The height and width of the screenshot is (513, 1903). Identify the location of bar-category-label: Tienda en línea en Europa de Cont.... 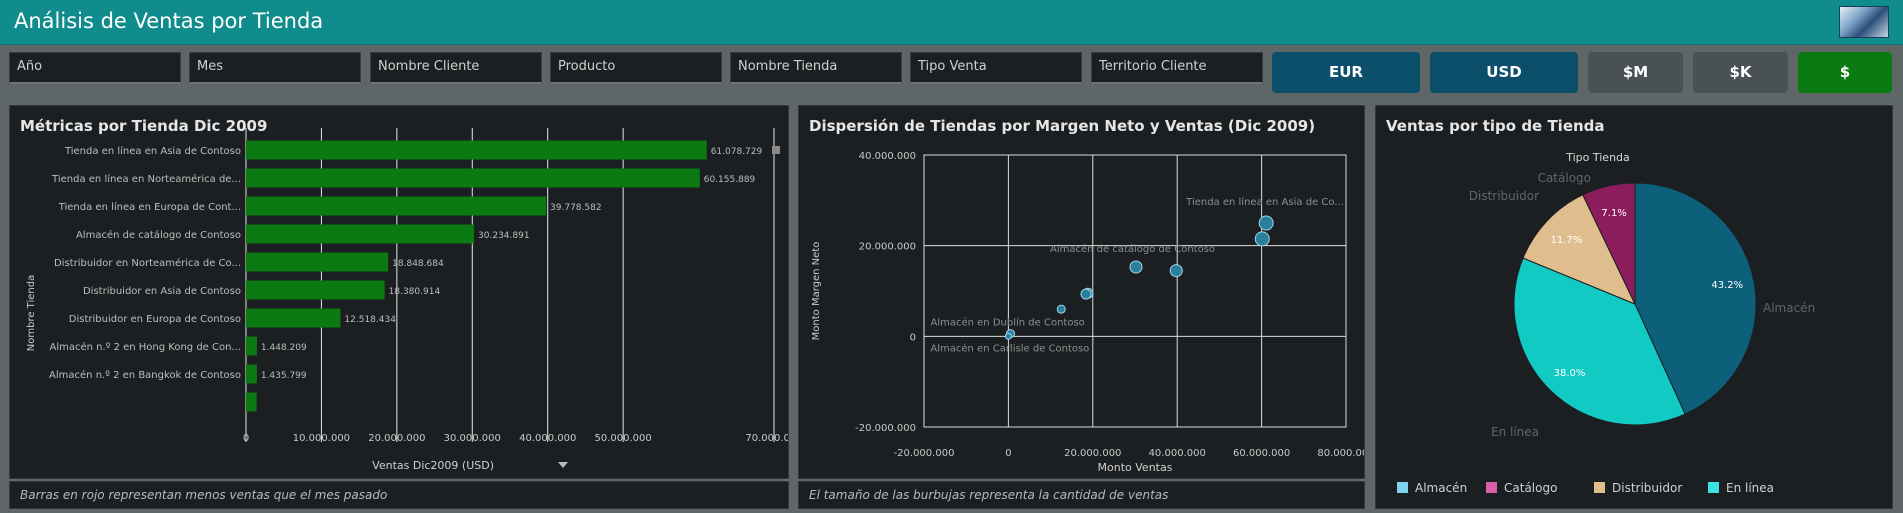
(149, 207).